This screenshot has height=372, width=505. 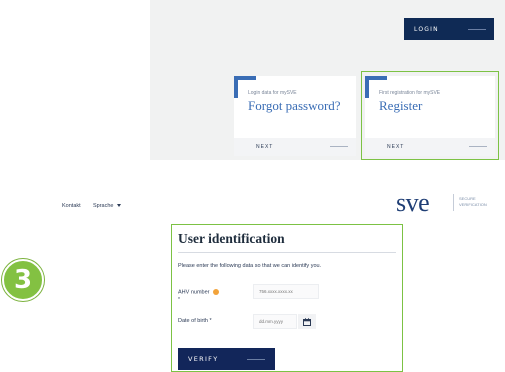 I want to click on sve-logo: sve, so click(x=413, y=202).